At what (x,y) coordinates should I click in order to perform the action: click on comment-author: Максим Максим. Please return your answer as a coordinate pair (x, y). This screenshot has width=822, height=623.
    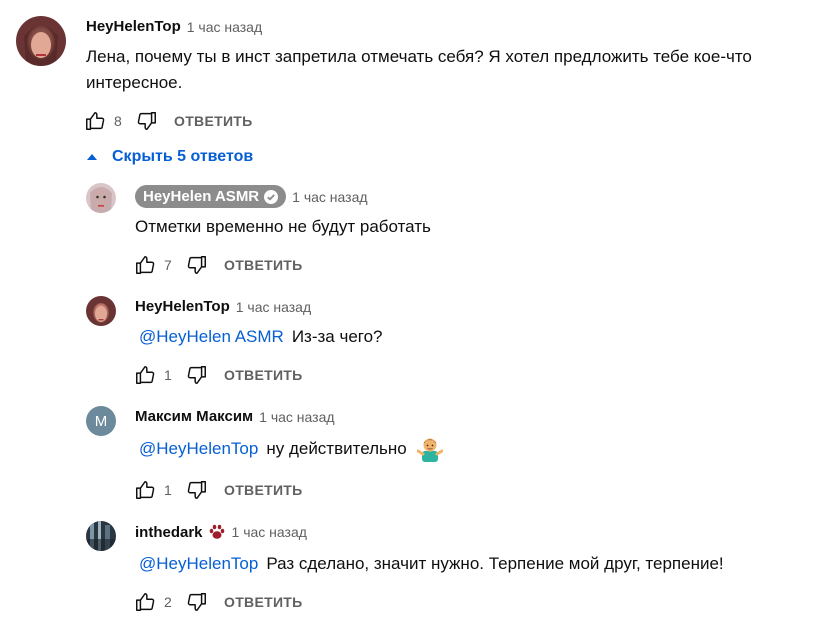
    Looking at the image, I should click on (194, 416).